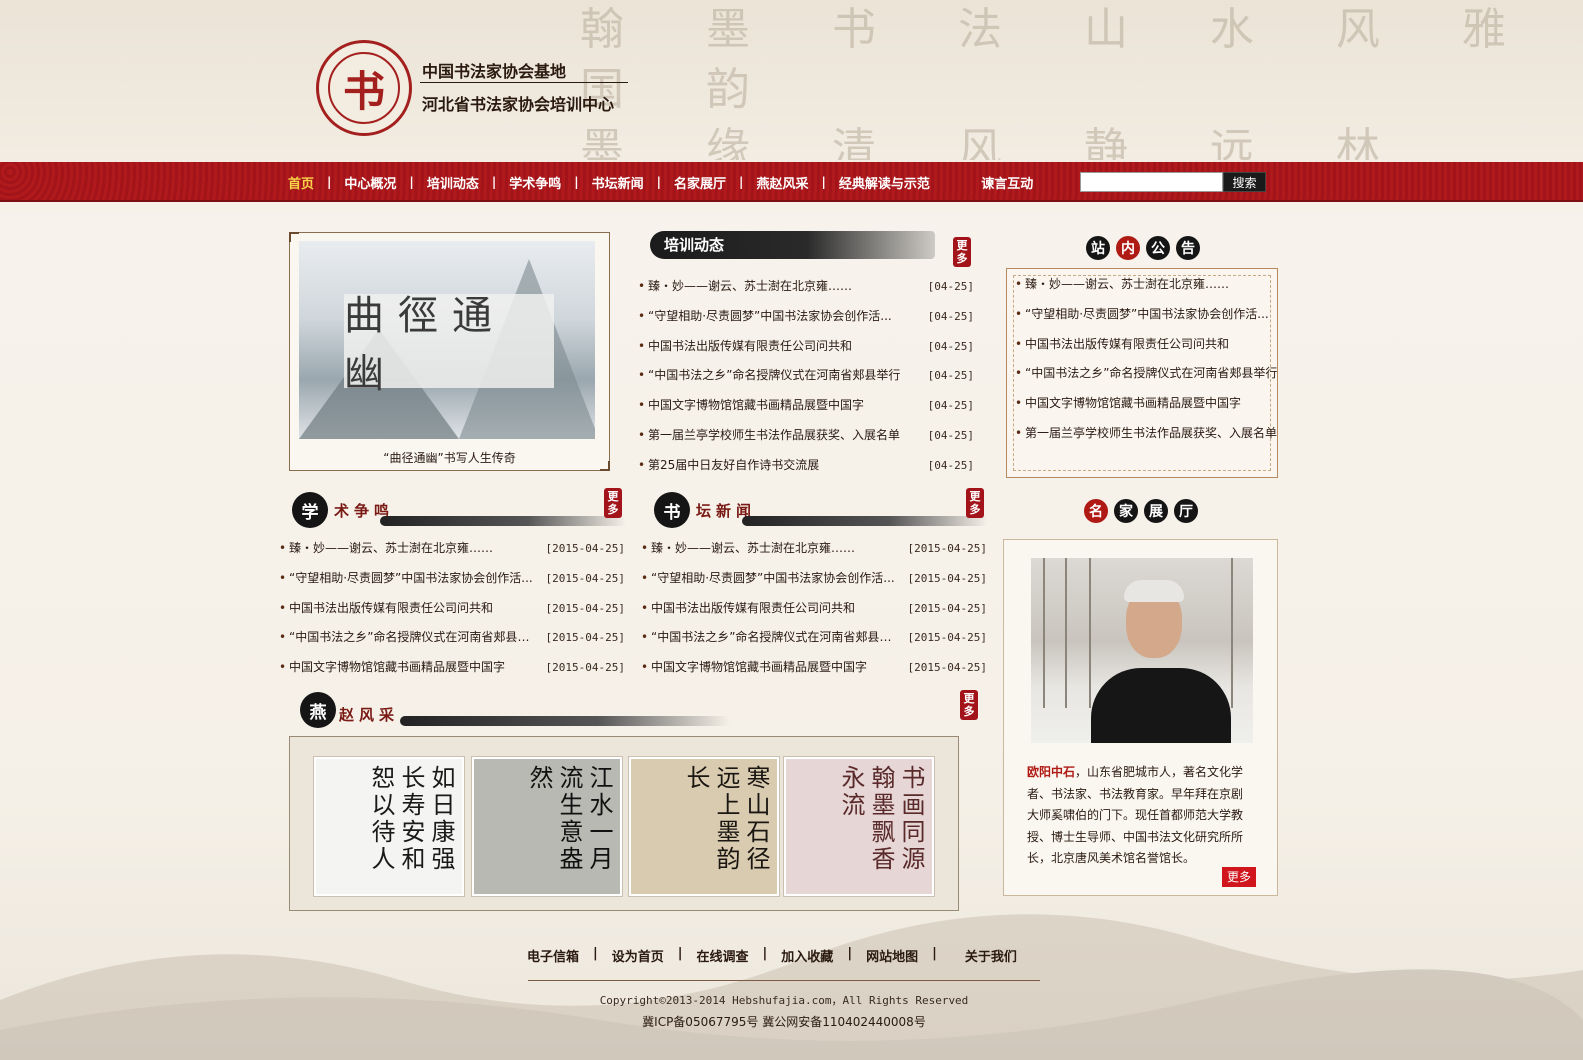  Describe the element at coordinates (1244, 182) in the screenshot. I see `search-button: 搜索` at that location.